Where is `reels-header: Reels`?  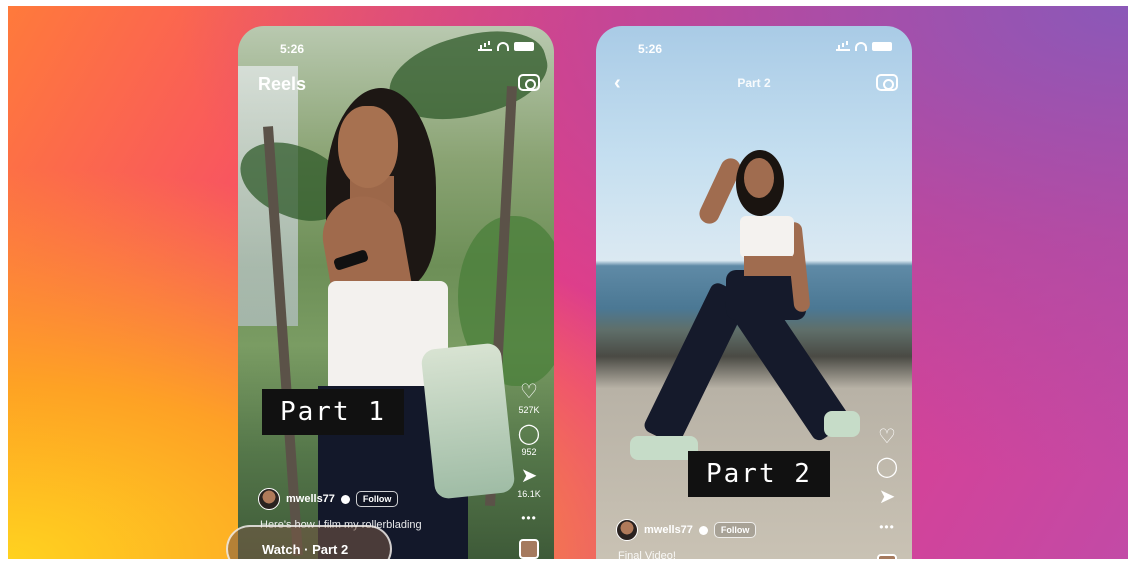
reels-header: Reels is located at coordinates (396, 84).